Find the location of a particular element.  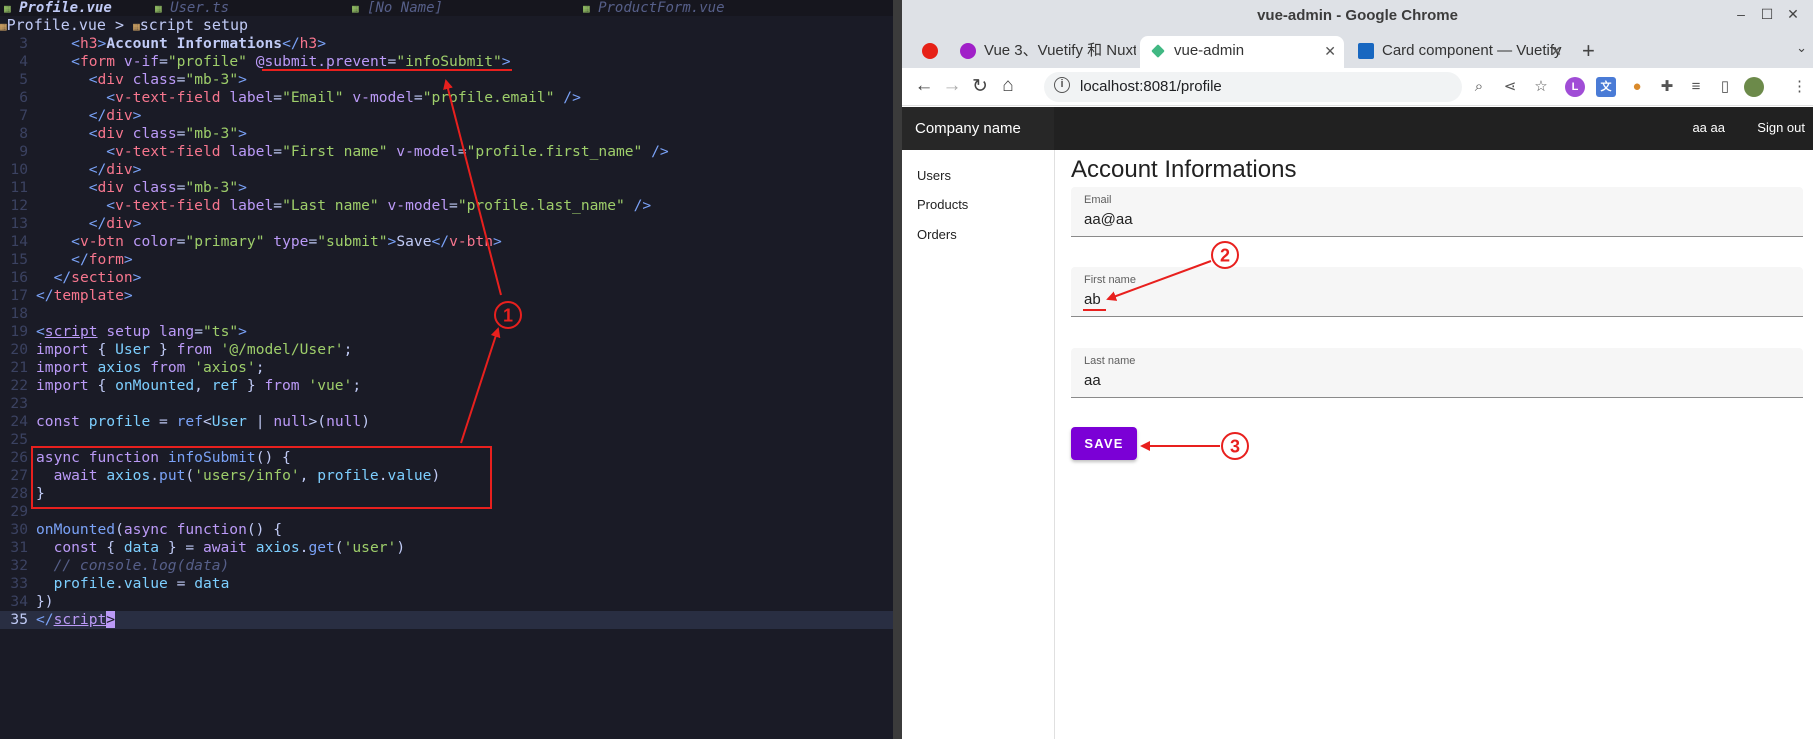

vuetify-favicon-icon is located at coordinates (1366, 51).